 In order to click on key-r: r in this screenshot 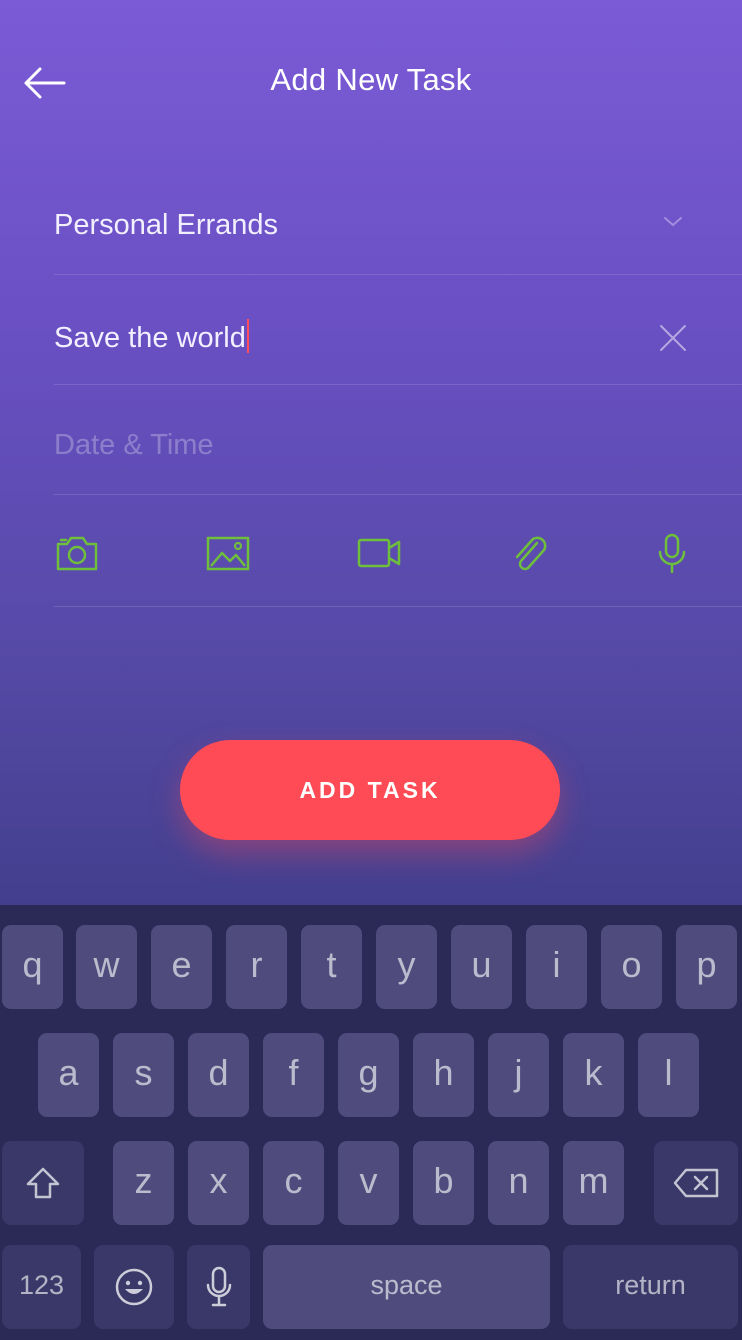, I will do `click(256, 967)`.